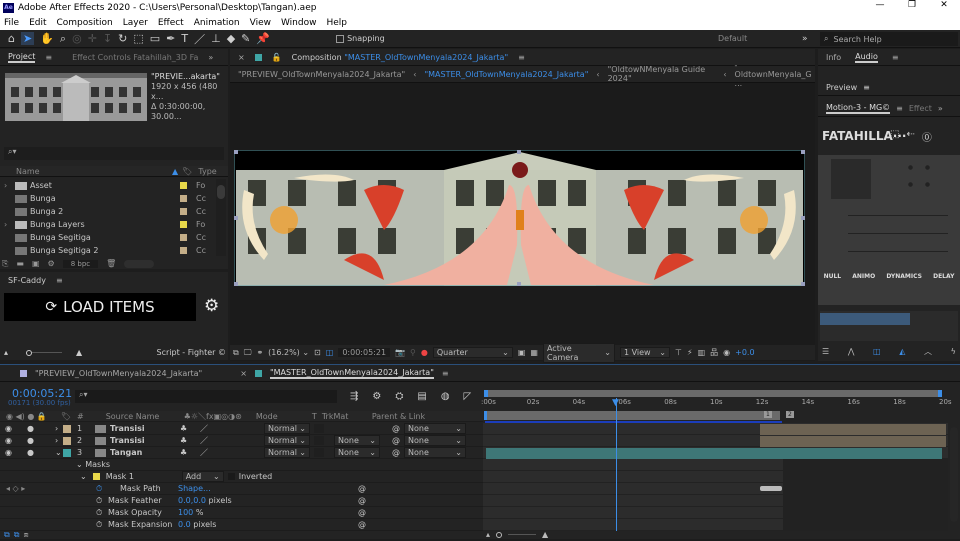 Image resolution: width=960 pixels, height=541 pixels. I want to click on layer-name: Transisi, so click(145, 440).